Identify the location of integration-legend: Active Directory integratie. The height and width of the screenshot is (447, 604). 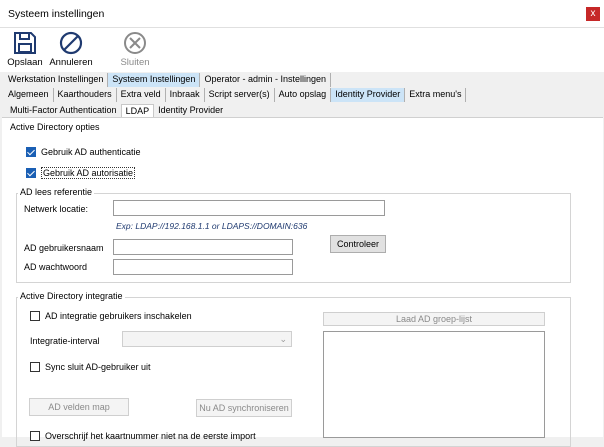
(71, 296).